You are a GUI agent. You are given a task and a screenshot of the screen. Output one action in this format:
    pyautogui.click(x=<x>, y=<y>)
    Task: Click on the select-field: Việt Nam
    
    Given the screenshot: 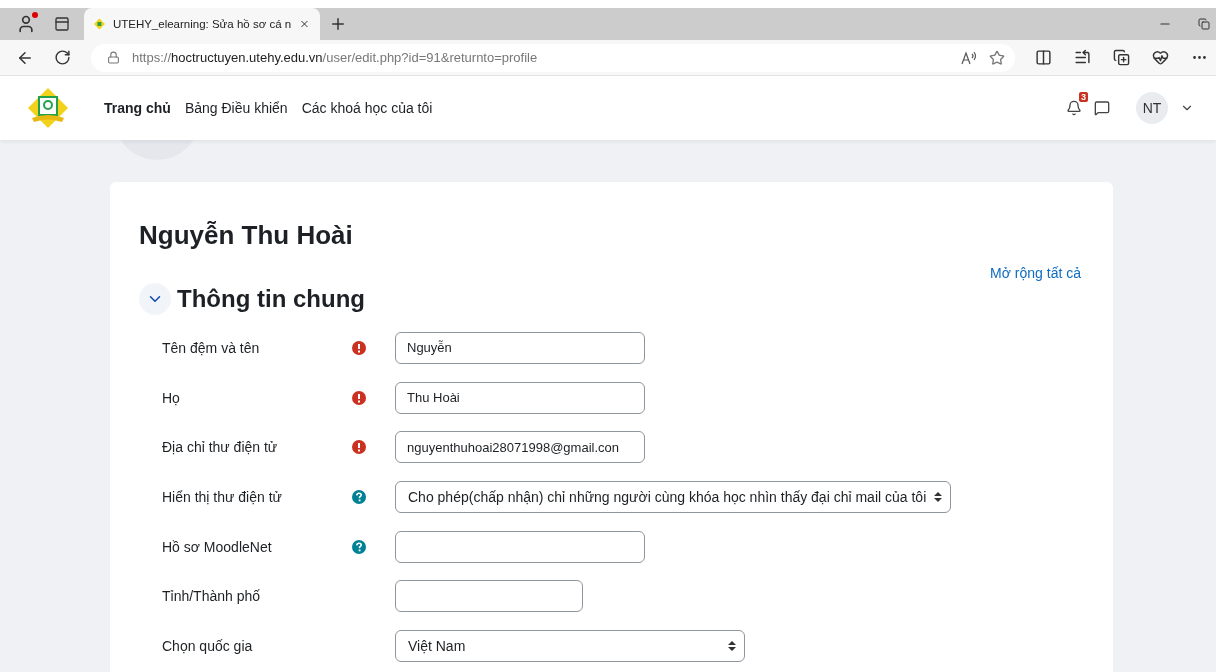 What is the action you would take?
    pyautogui.click(x=570, y=645)
    